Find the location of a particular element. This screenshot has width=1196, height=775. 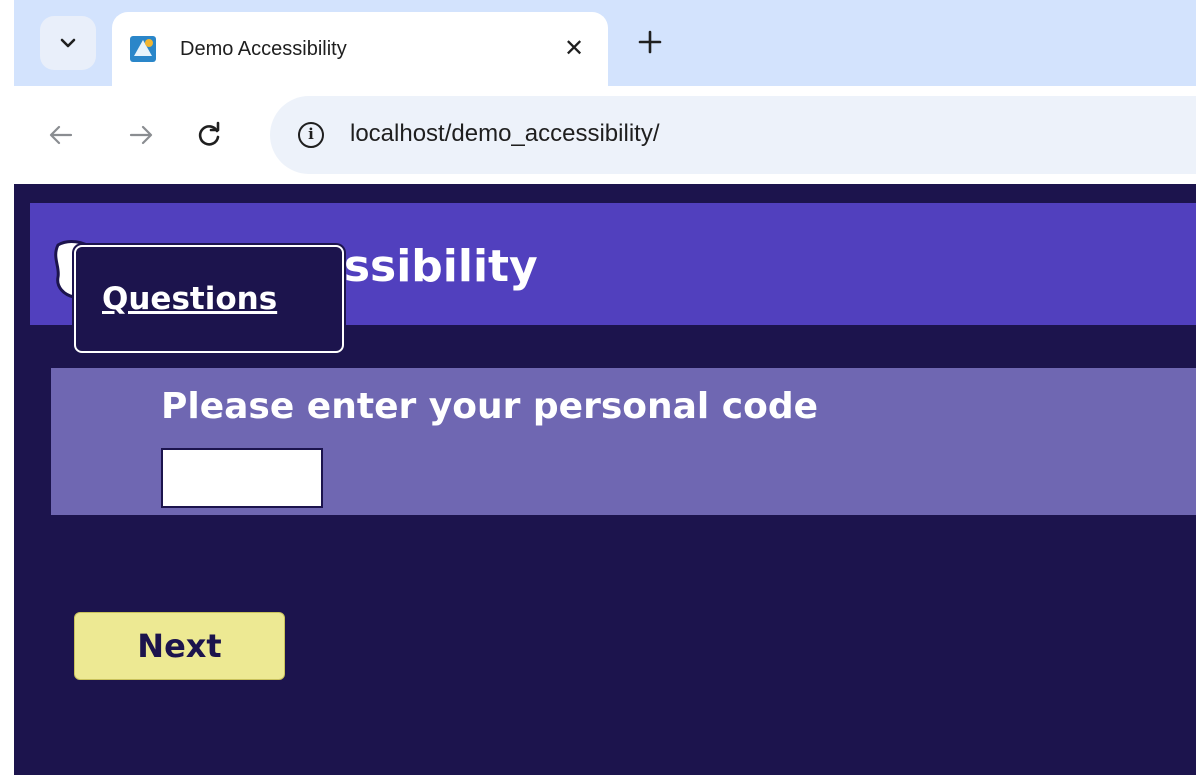

browser-tabstrip: Demo Accessibility ✕ is located at coordinates (605, 43).